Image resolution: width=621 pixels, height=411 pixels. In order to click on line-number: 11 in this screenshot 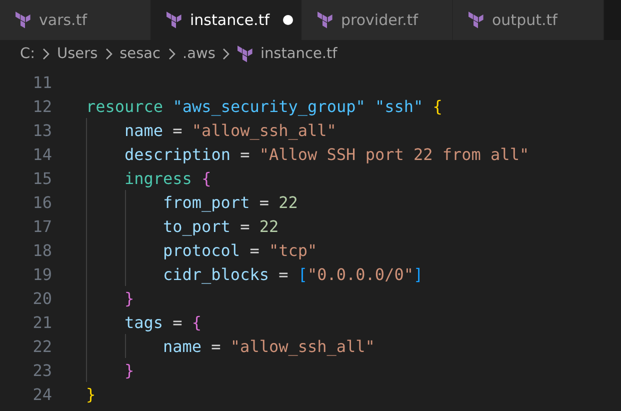, I will do `click(42, 82)`.